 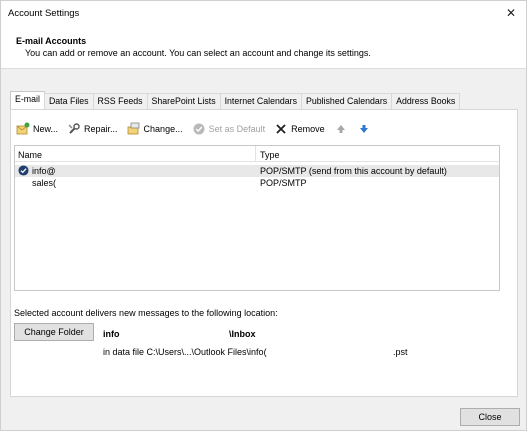 I want to click on remove-button: Remove, so click(x=299, y=129).